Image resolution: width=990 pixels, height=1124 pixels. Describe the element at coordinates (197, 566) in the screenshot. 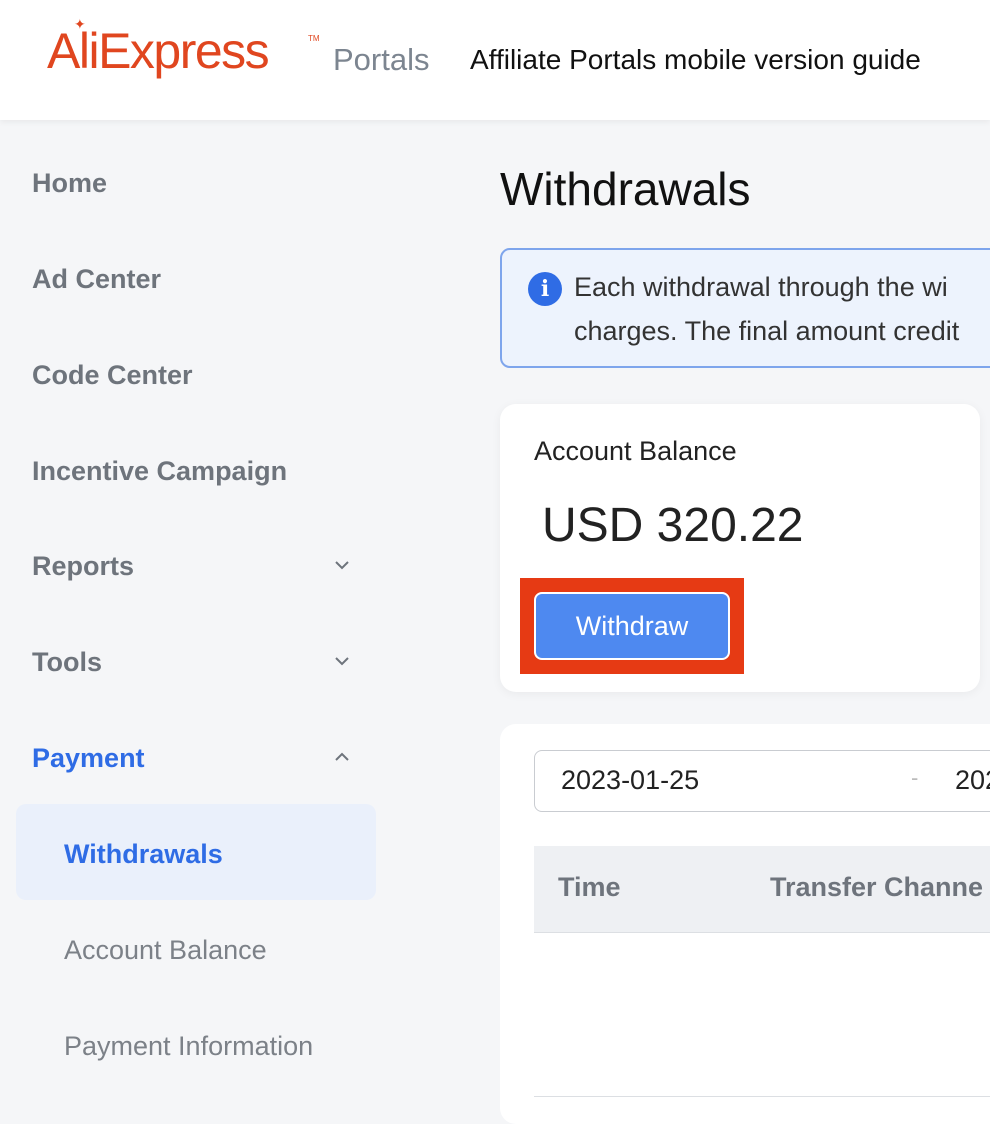

I see `sidebar-item-reports: Reports` at that location.